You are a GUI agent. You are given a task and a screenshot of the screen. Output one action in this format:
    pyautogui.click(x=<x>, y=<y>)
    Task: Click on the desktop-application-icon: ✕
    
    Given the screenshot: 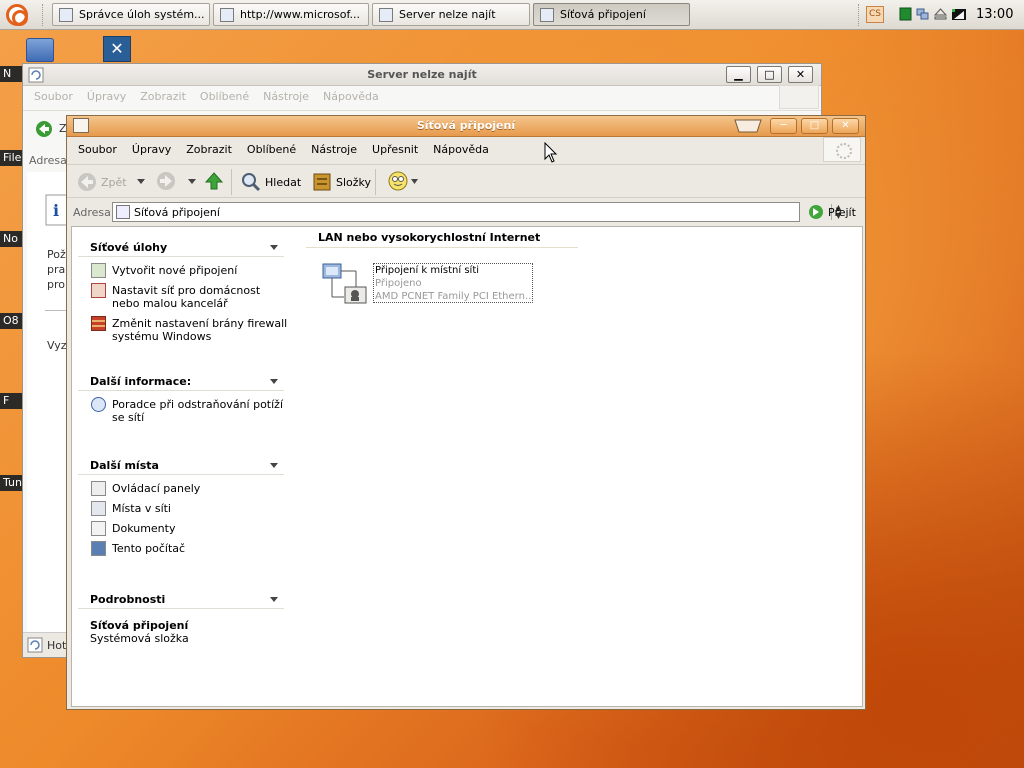 What is the action you would take?
    pyautogui.click(x=117, y=49)
    